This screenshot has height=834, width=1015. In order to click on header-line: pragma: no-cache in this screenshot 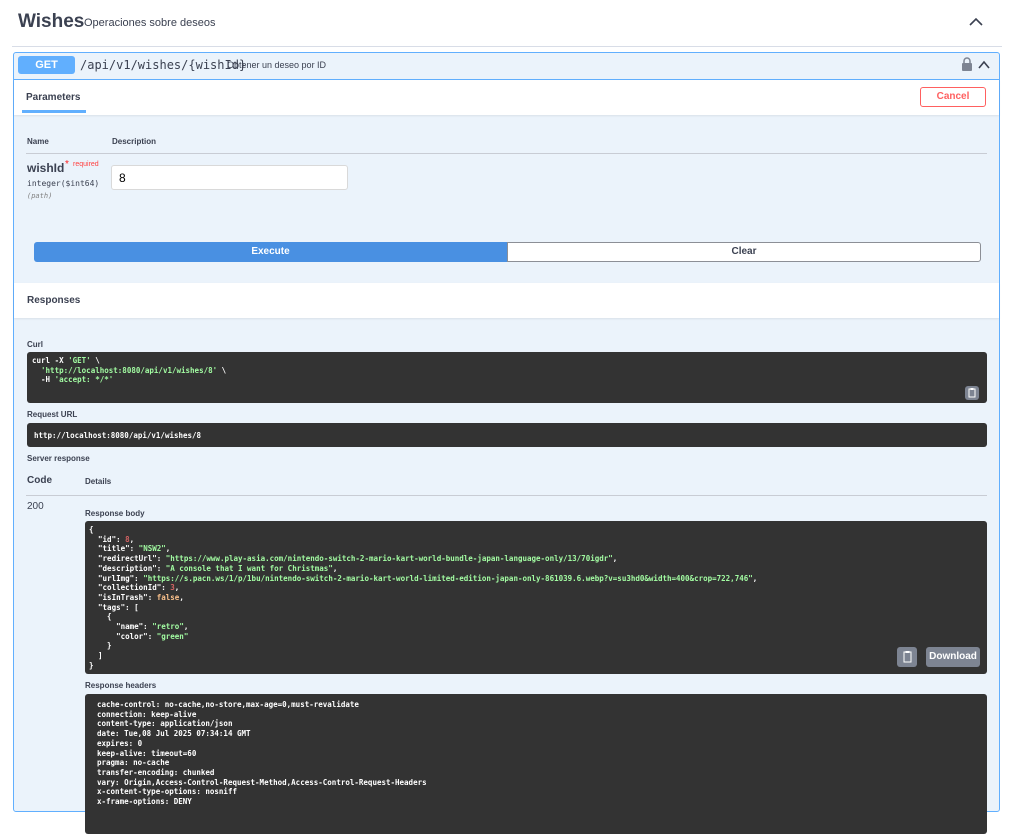, I will do `click(133, 763)`.